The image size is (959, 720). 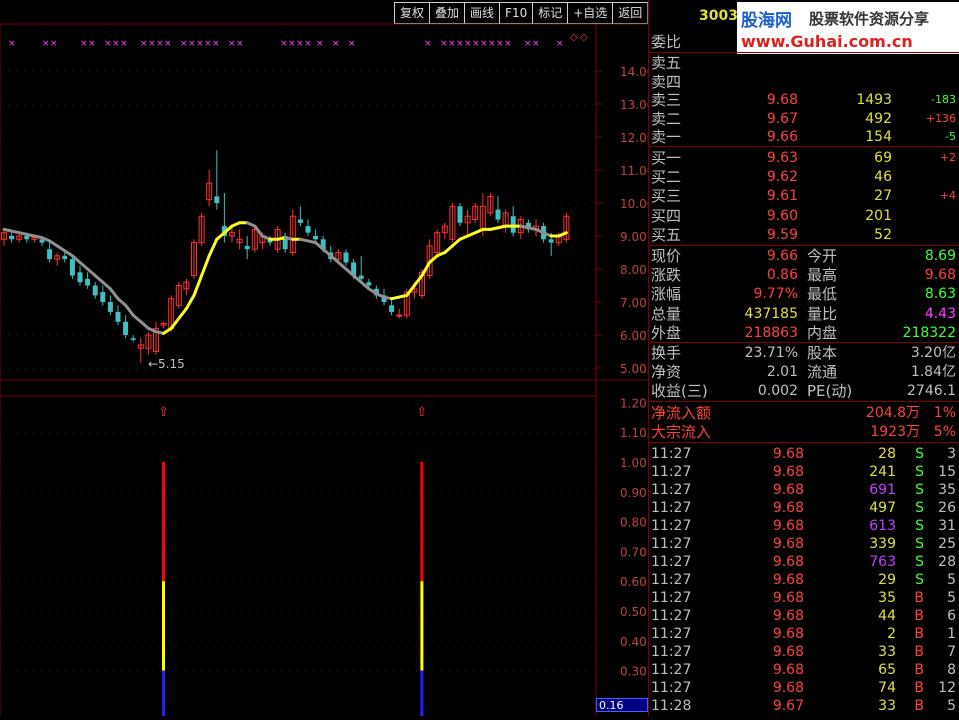 I want to click on trade-row: 11:27 9.68 2 B 1, so click(x=804, y=634).